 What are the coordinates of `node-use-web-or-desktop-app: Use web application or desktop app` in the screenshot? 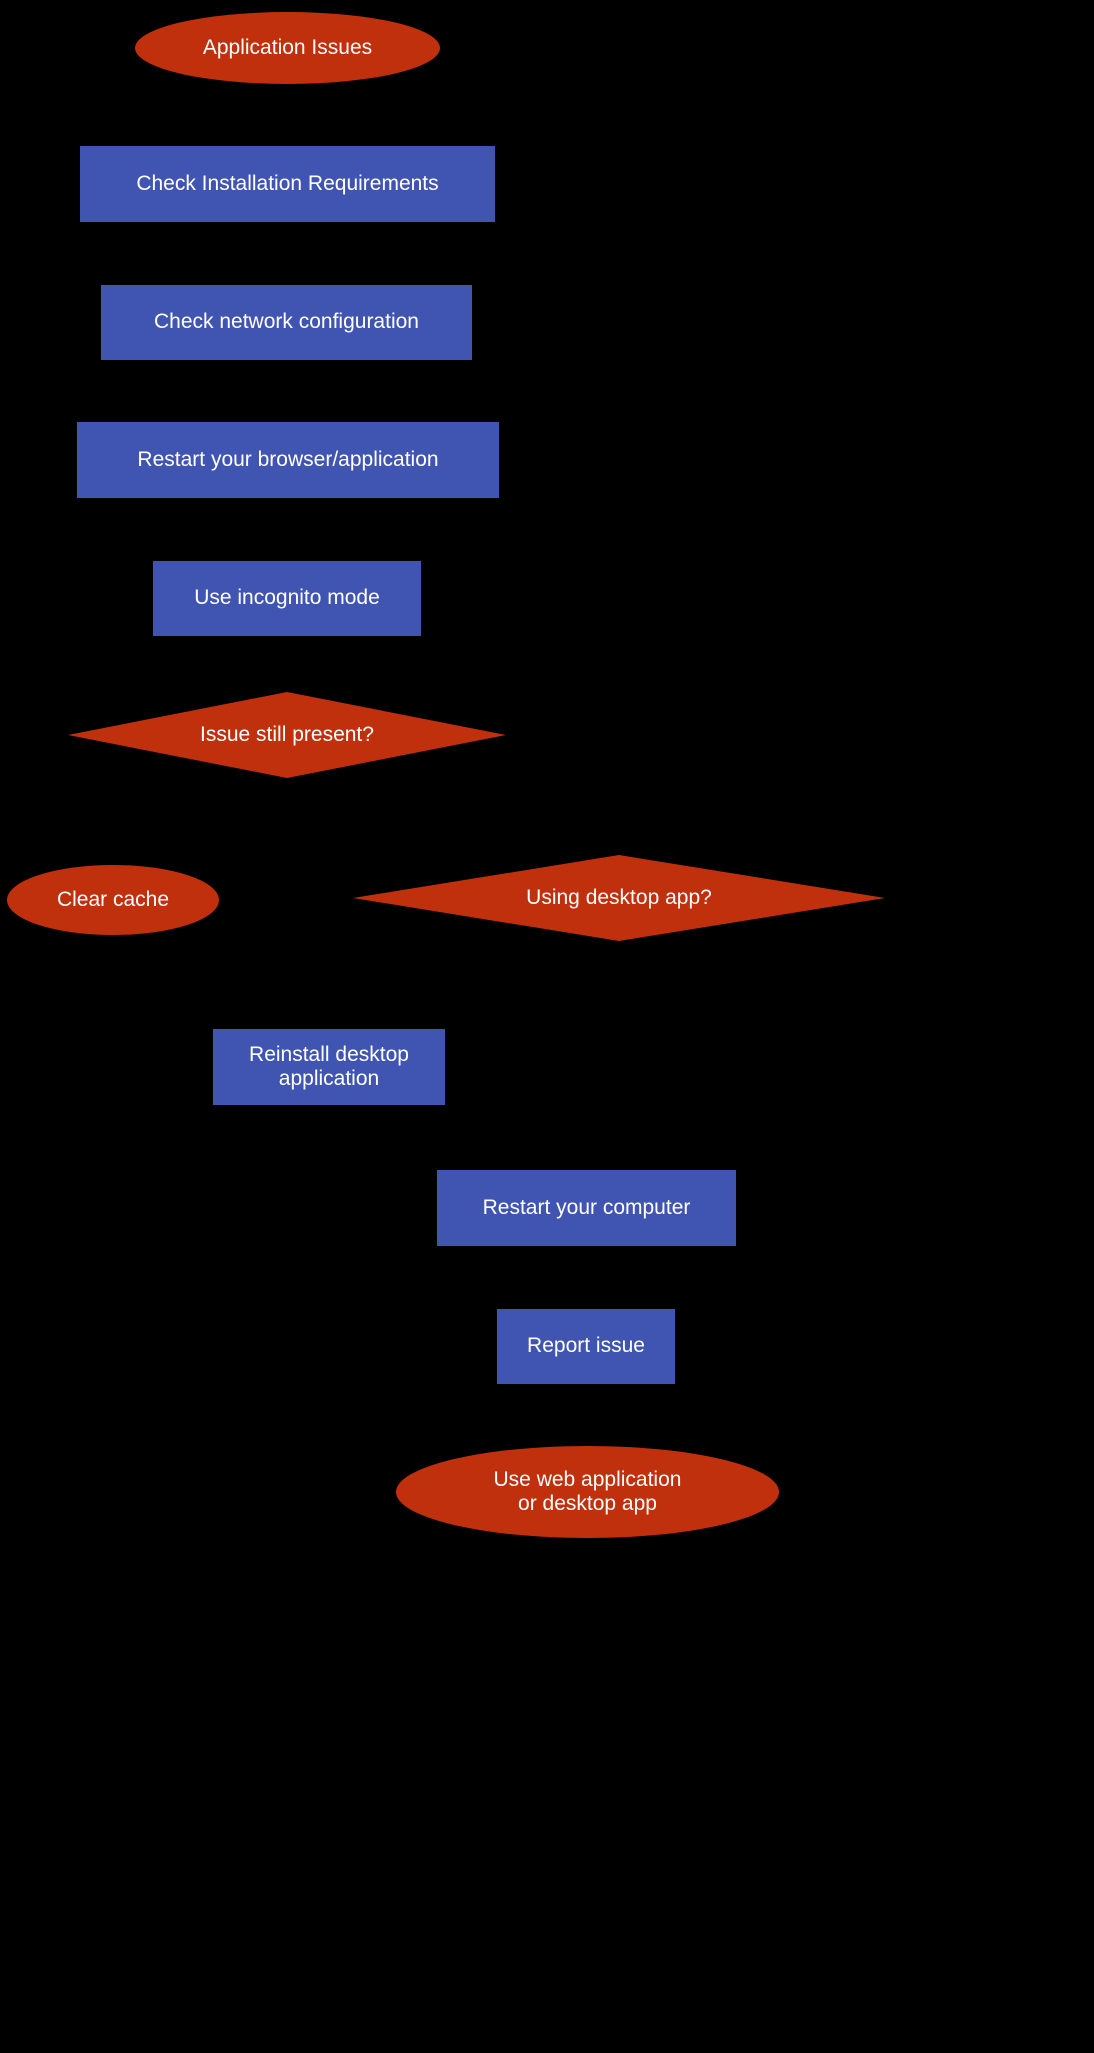 It's located at (587, 1492).